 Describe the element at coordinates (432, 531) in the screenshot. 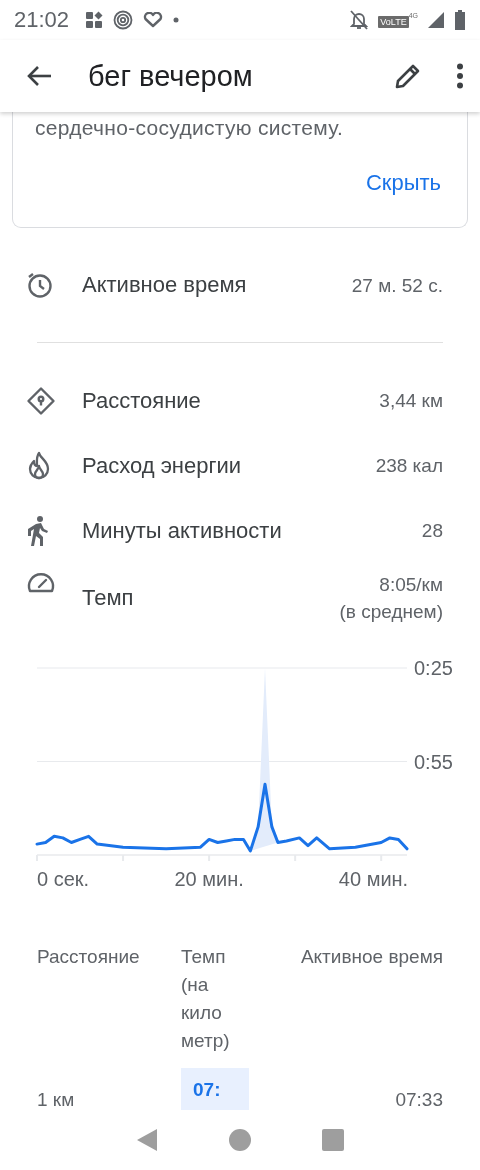

I see `stat-value: 28` at that location.